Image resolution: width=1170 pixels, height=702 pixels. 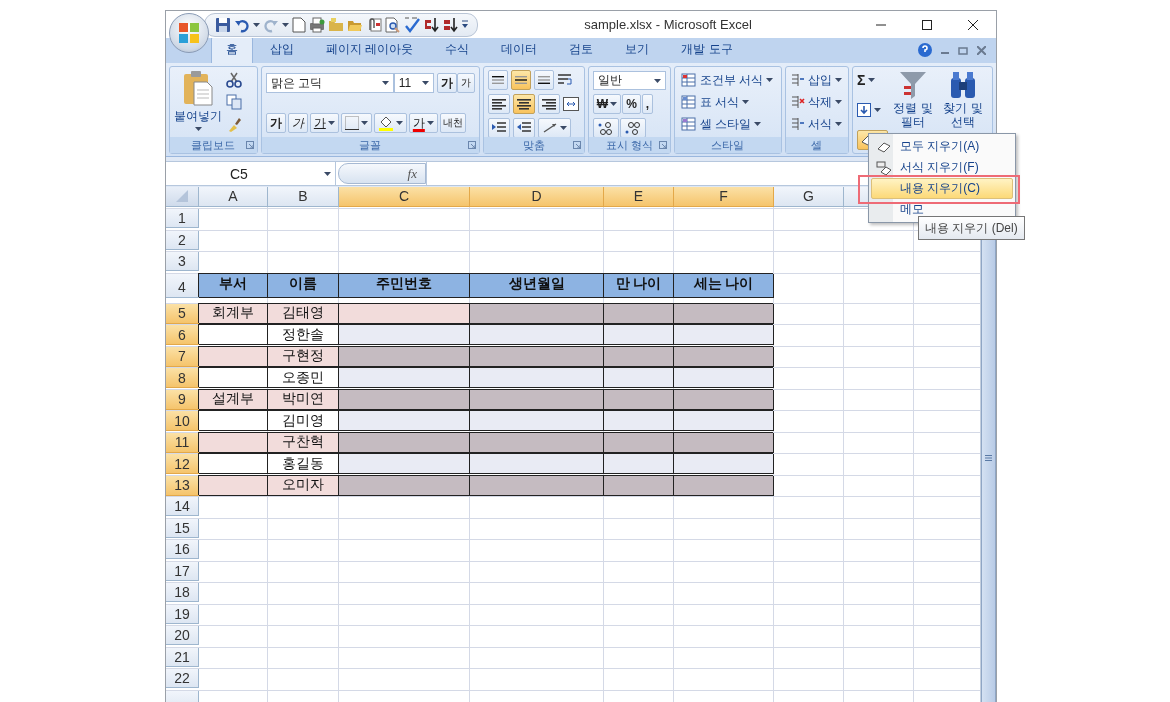 What do you see at coordinates (303, 197) in the screenshot?
I see `column-header: B` at bounding box center [303, 197].